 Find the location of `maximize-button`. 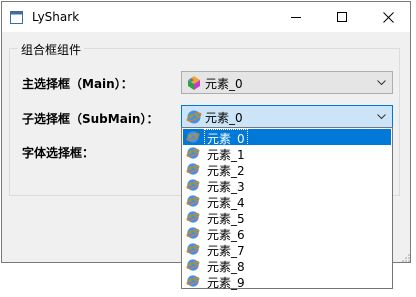

maximize-button is located at coordinates (343, 17).